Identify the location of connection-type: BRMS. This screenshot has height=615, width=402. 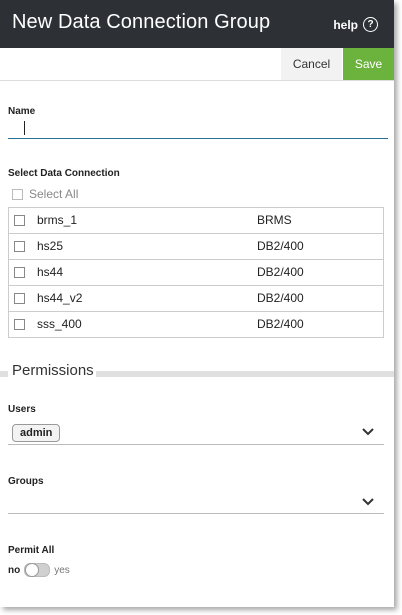
(274, 220).